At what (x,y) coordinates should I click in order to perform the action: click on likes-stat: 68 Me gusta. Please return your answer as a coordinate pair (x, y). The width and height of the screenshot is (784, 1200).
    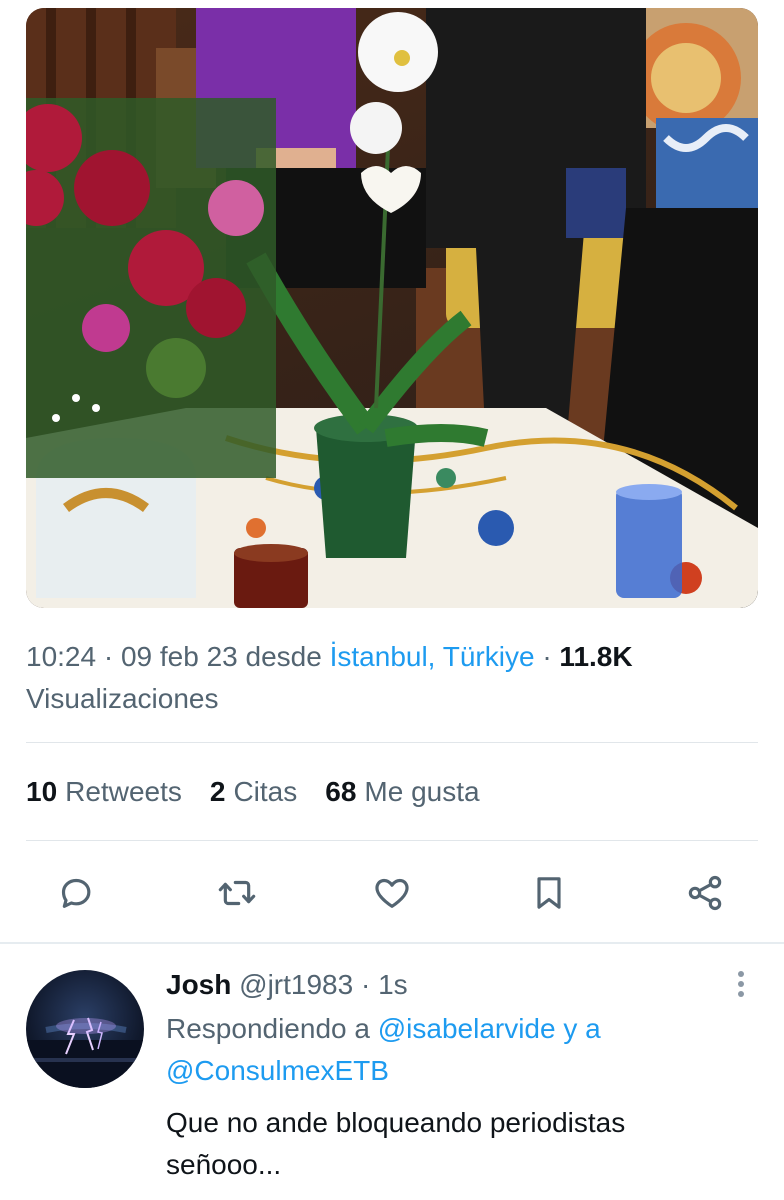
    Looking at the image, I should click on (402, 792).